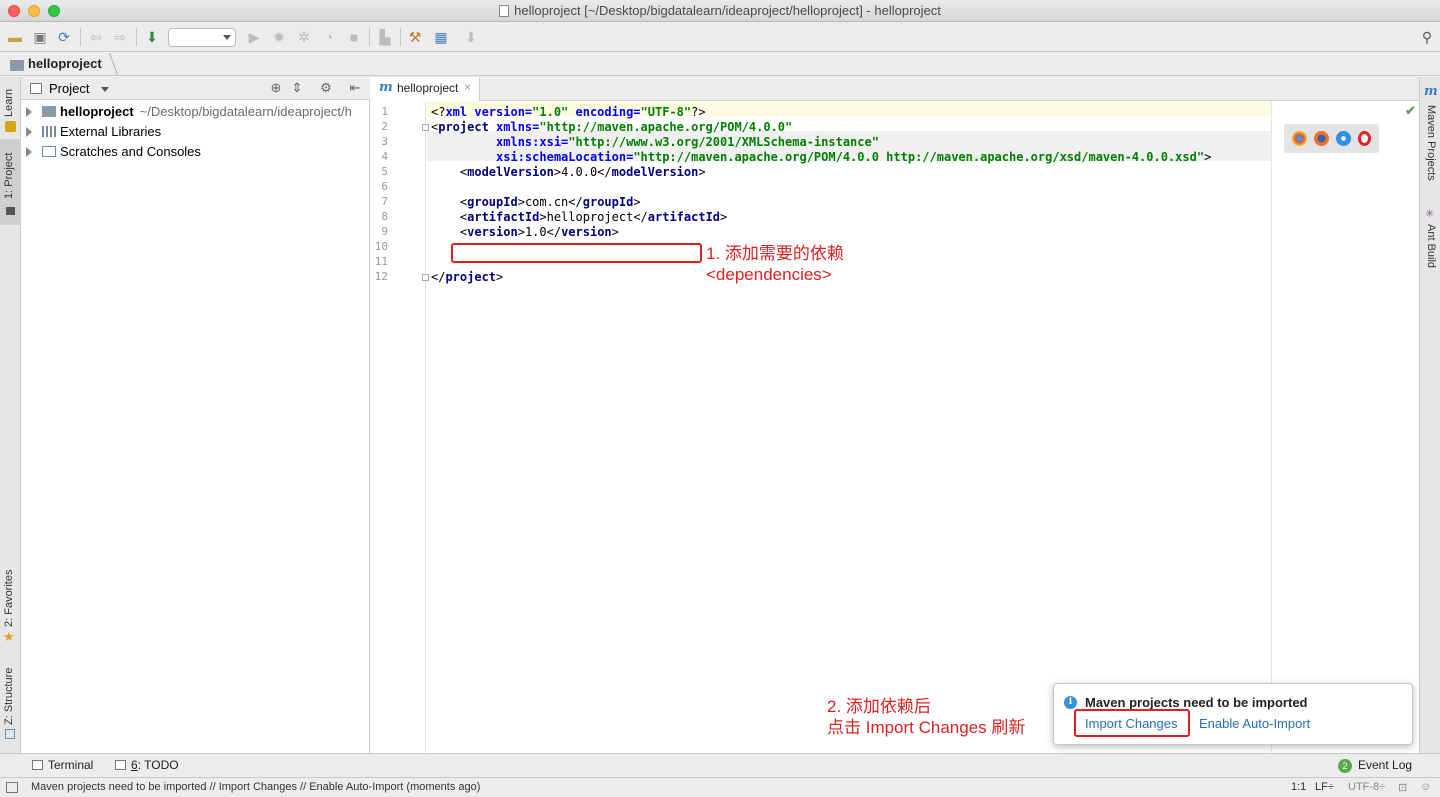 This screenshot has width=1440, height=797. Describe the element at coordinates (120, 765) in the screenshot. I see `todo-icon` at that location.